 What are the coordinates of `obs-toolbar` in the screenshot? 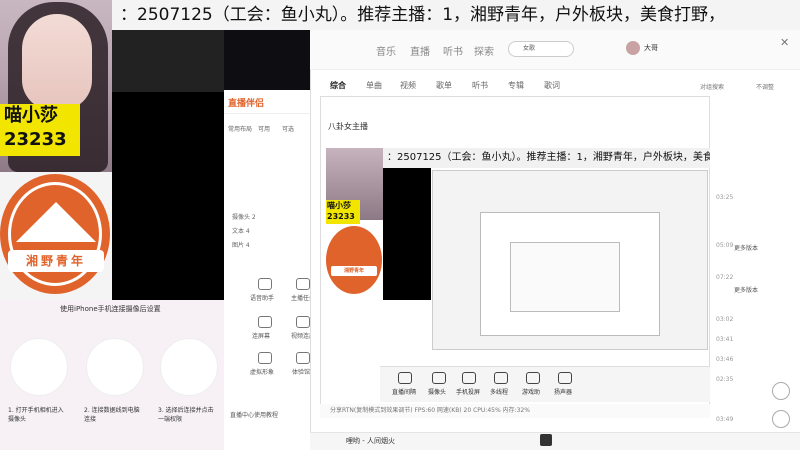 It's located at (545, 384).